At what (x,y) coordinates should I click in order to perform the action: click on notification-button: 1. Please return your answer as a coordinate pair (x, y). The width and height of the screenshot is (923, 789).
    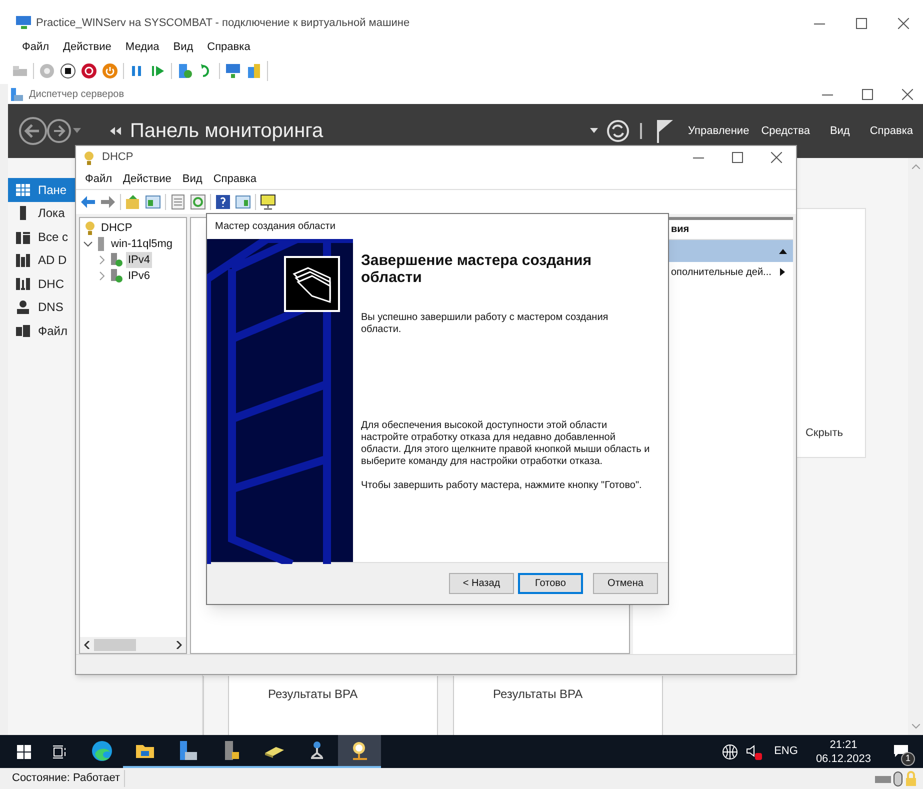
    Looking at the image, I should click on (901, 752).